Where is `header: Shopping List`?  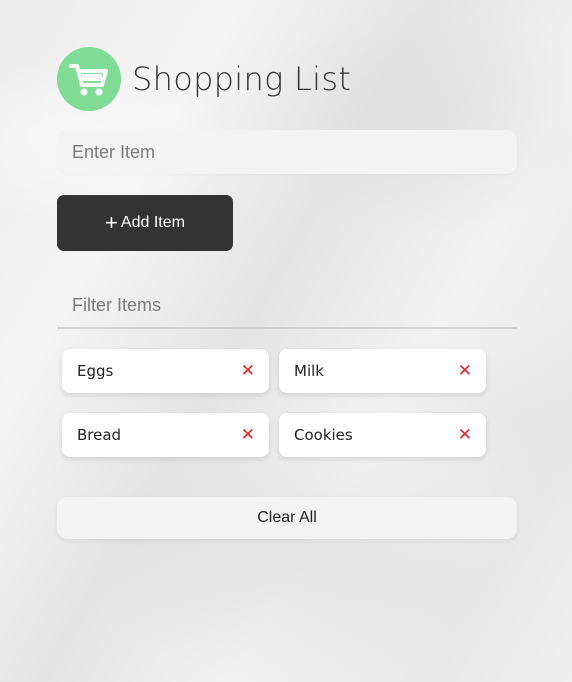
header: Shopping List is located at coordinates (287, 79).